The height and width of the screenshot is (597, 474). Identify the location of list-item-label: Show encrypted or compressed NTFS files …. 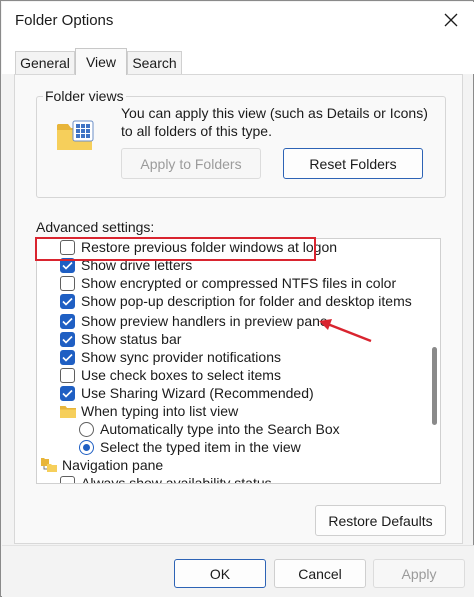
(239, 283).